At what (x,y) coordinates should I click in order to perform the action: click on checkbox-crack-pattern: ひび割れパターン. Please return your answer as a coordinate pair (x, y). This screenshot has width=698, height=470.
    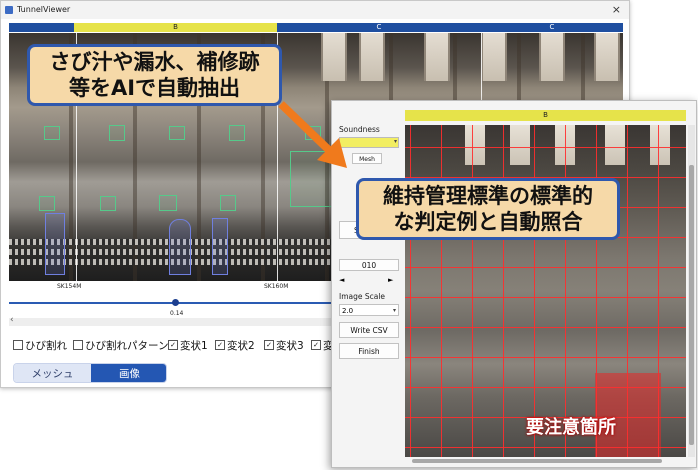
    Looking at the image, I should click on (120, 345).